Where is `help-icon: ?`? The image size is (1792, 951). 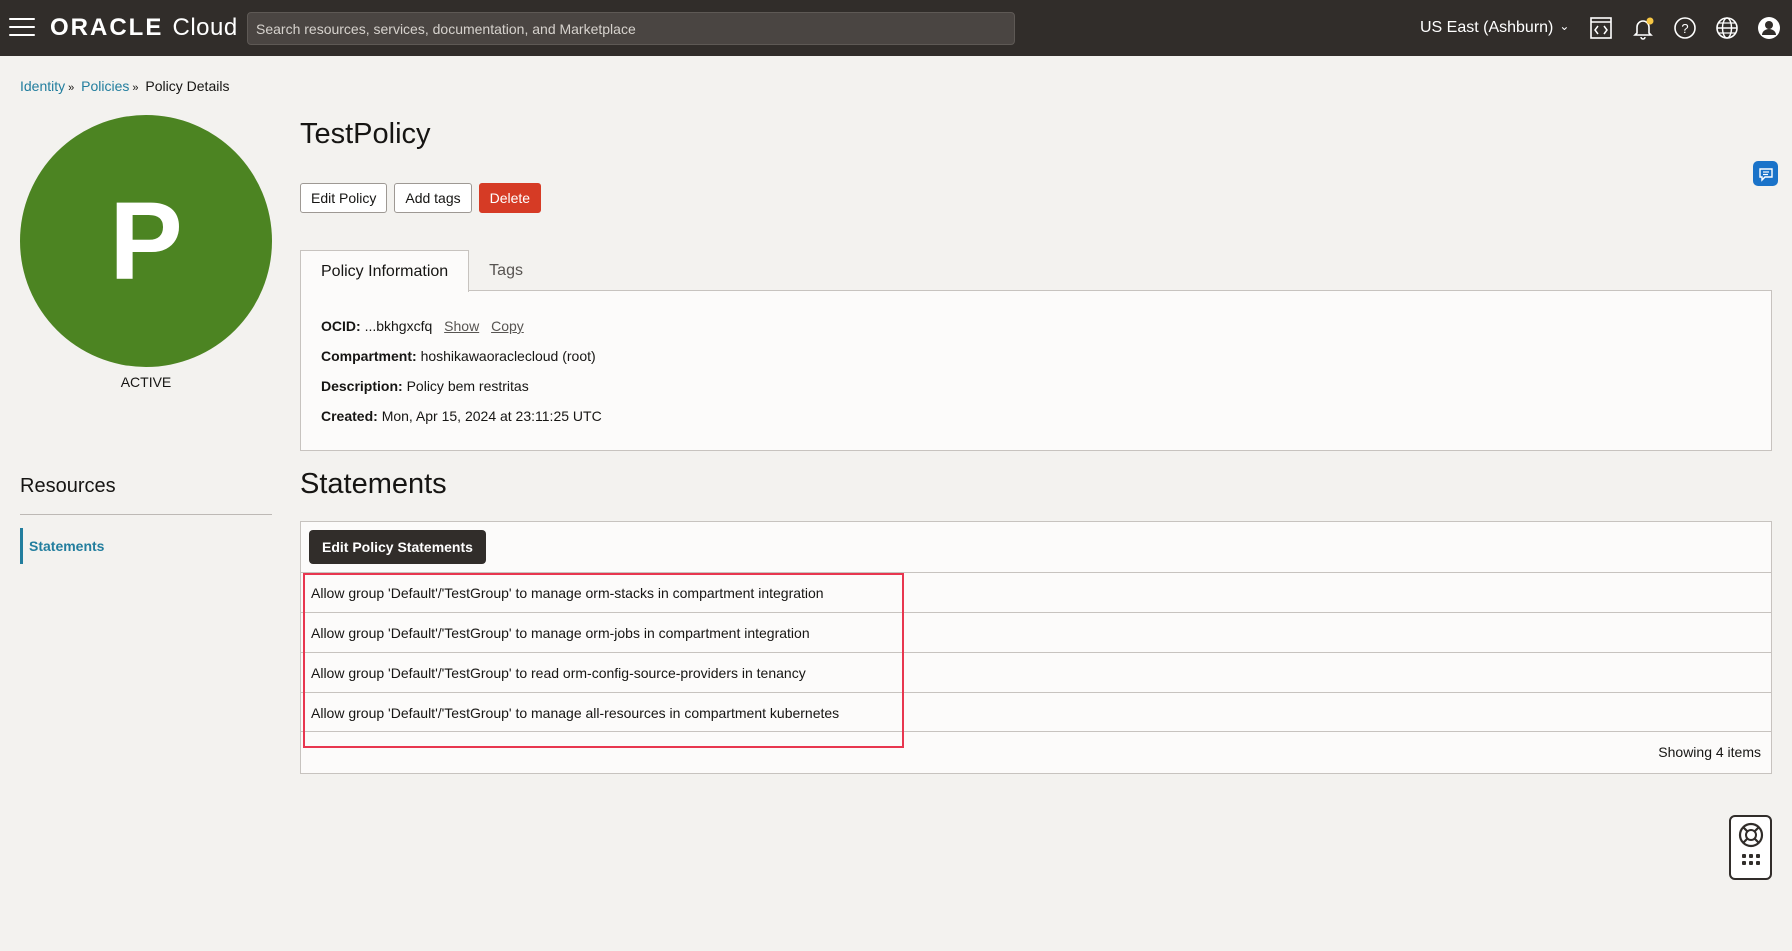 help-icon: ? is located at coordinates (1685, 28).